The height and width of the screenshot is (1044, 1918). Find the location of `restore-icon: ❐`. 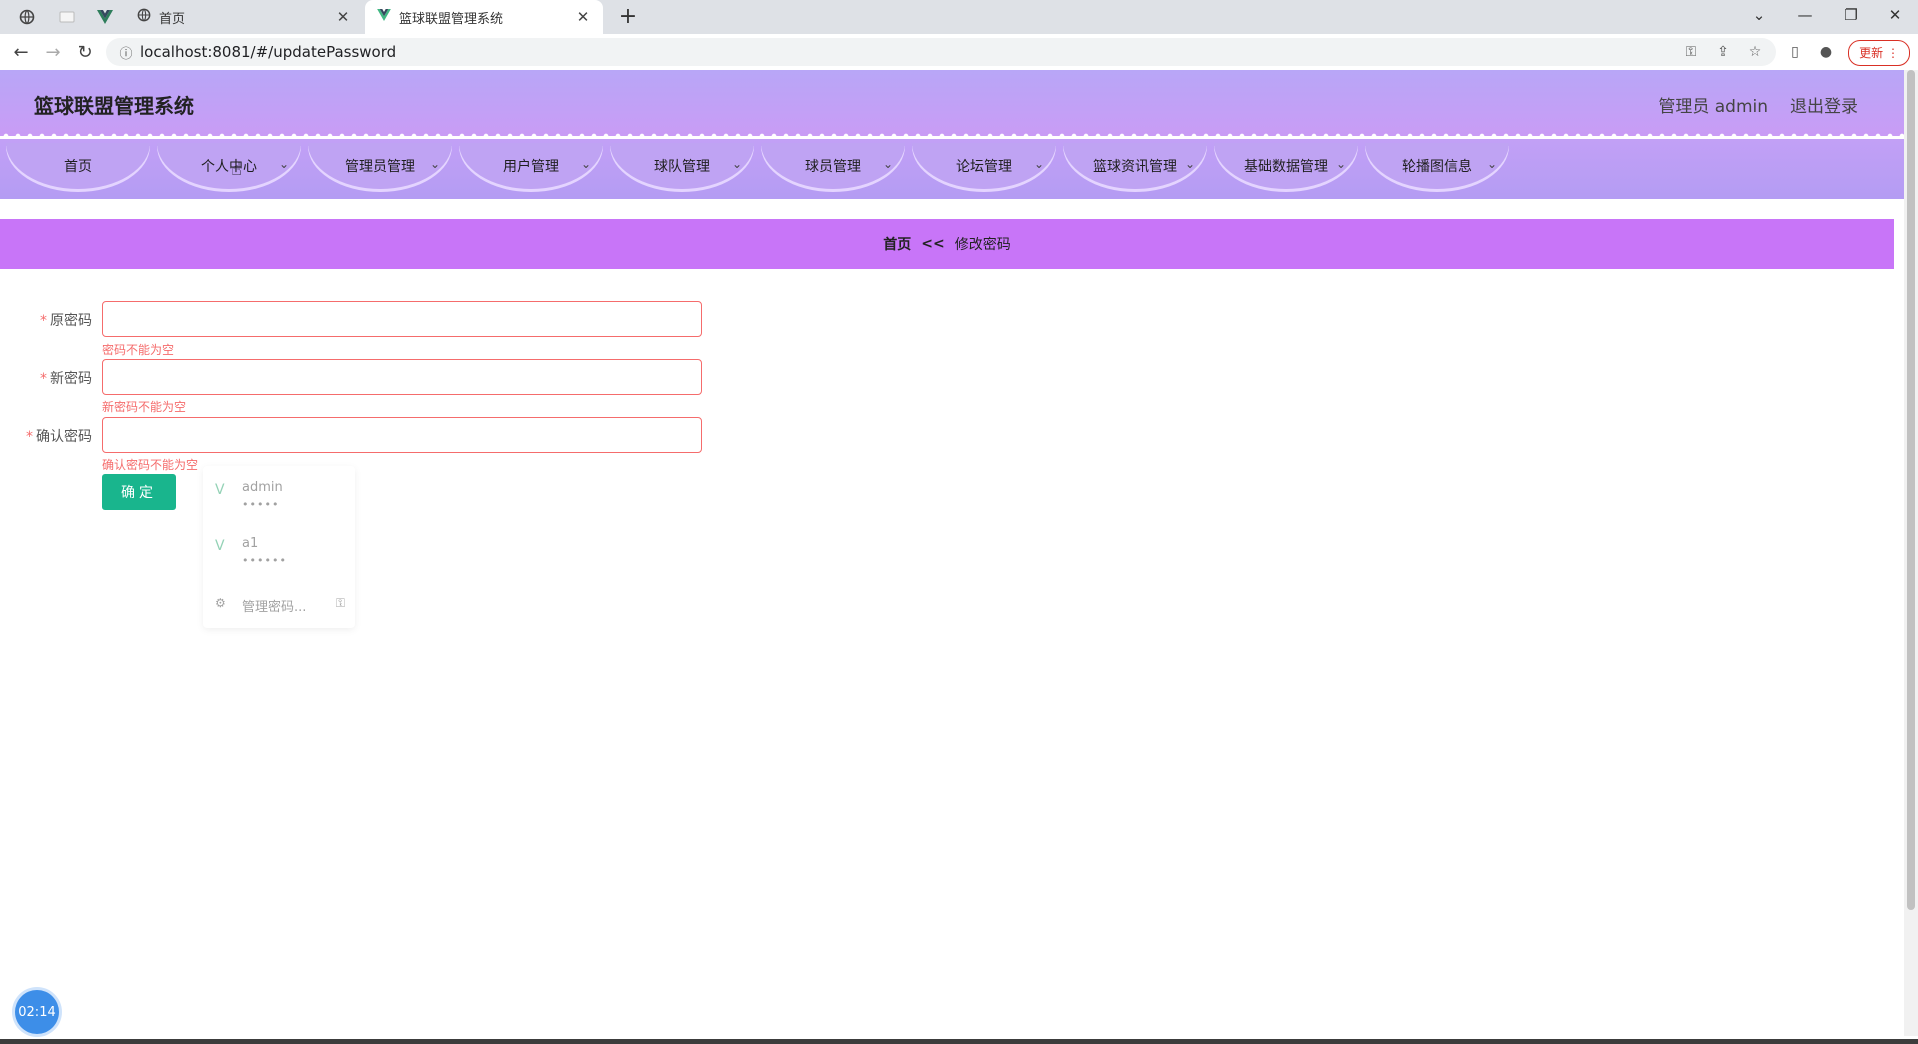

restore-icon: ❐ is located at coordinates (1851, 15).